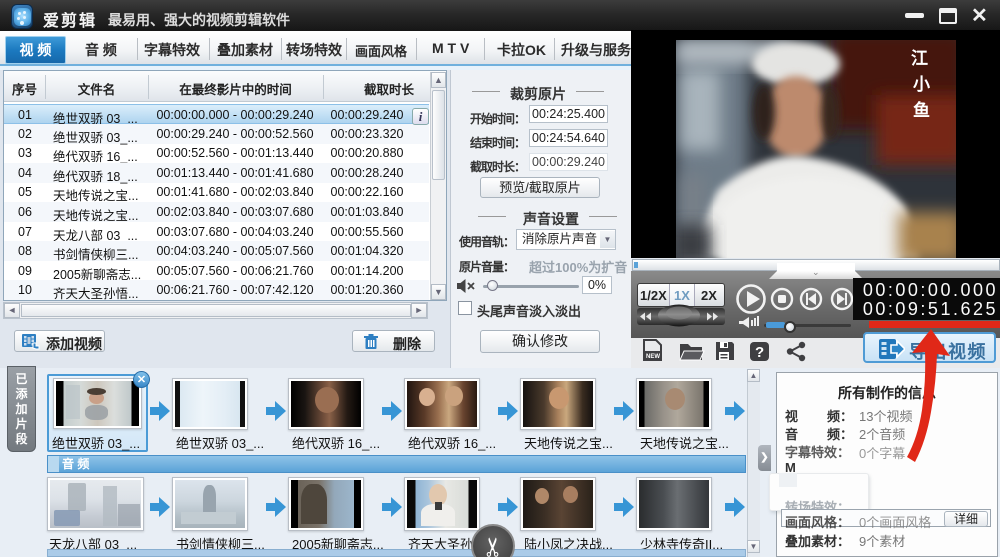  What do you see at coordinates (919, 58) in the screenshot?
I see `svg-text: 江` at bounding box center [919, 58].